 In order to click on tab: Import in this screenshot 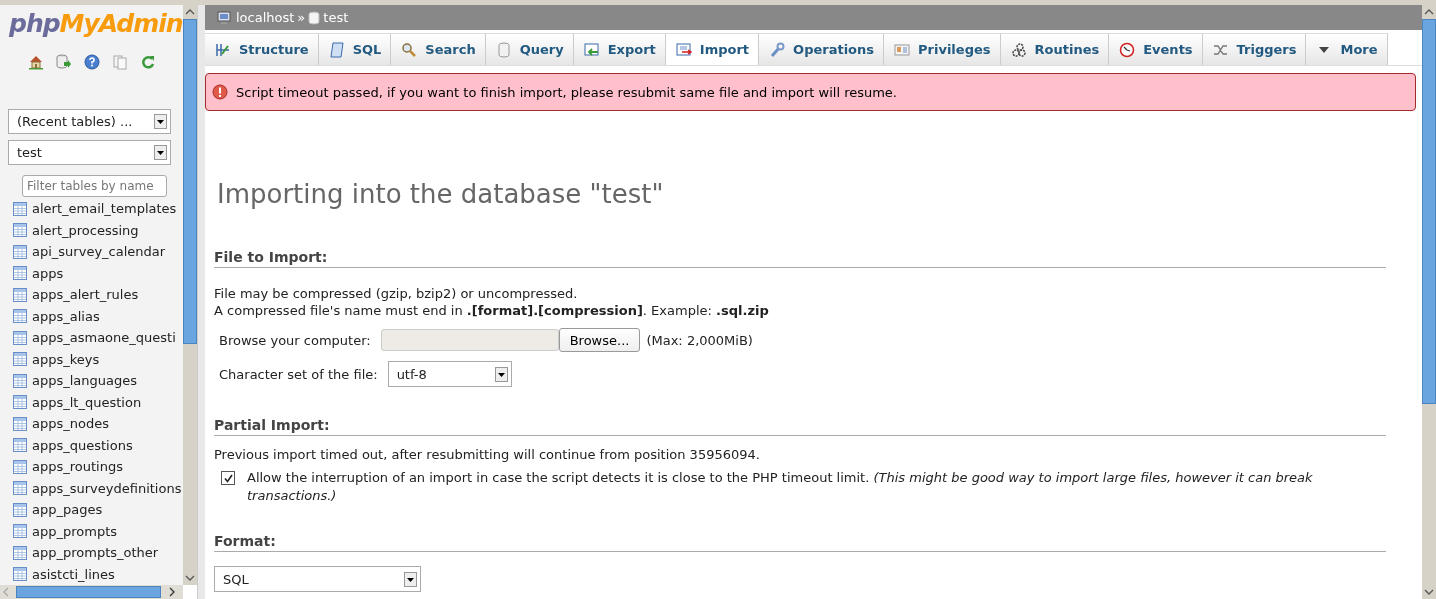, I will do `click(712, 49)`.